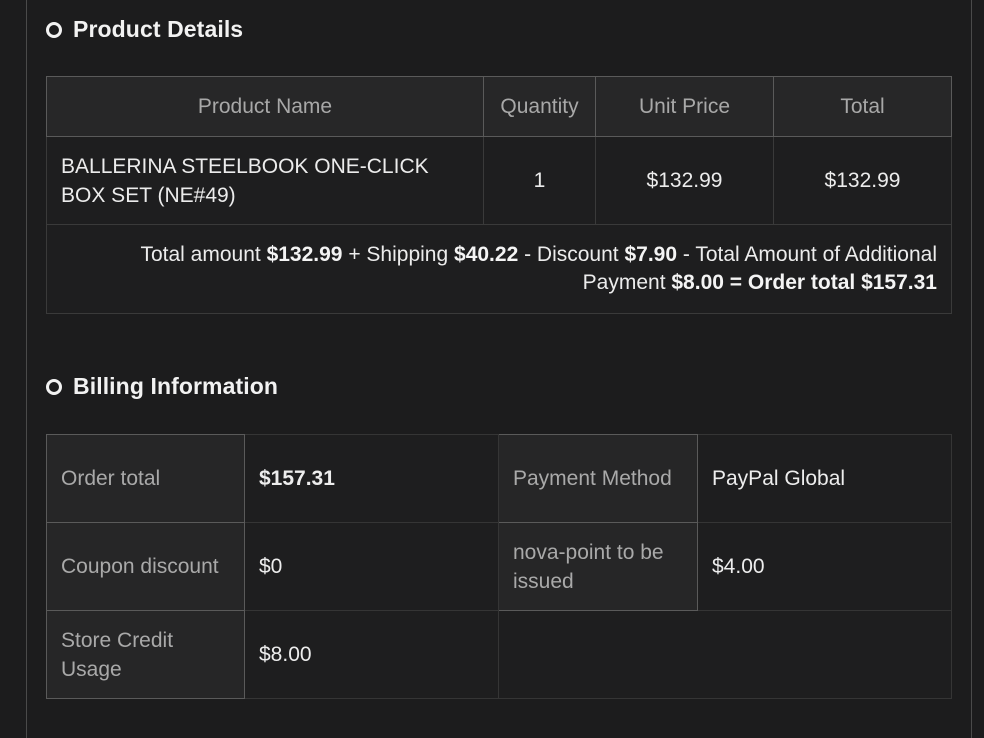 Image resolution: width=984 pixels, height=738 pixels. Describe the element at coordinates (145, 654) in the screenshot. I see `store-credit-label: Store Credit Usage` at that location.